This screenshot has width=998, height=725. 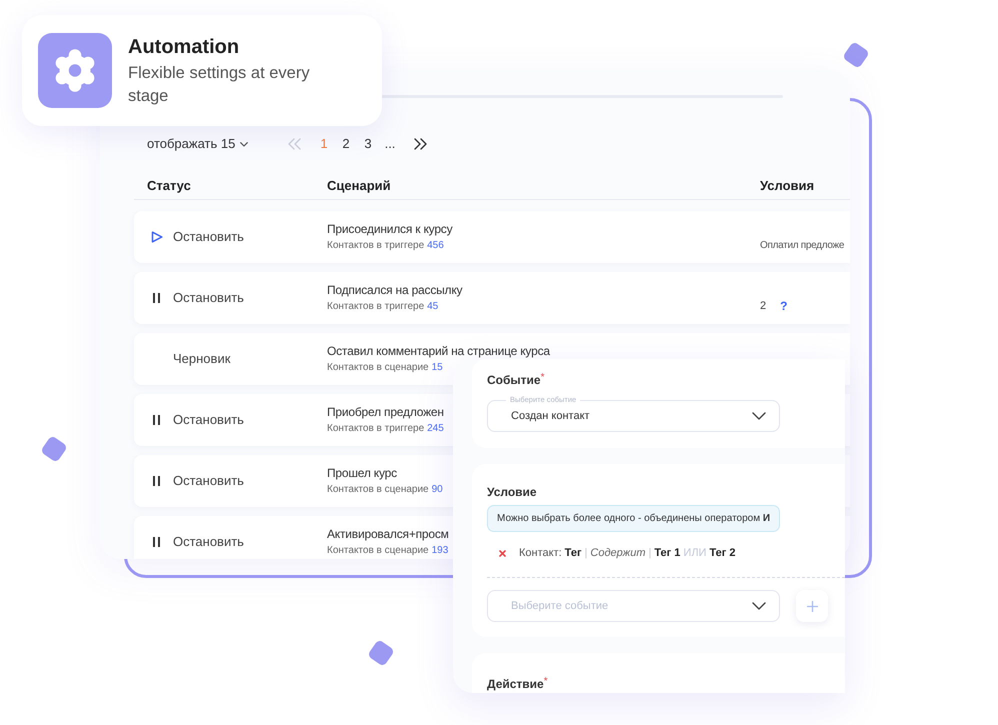 What do you see at coordinates (559, 606) in the screenshot?
I see `select-placeholder: Выберите событие` at bounding box center [559, 606].